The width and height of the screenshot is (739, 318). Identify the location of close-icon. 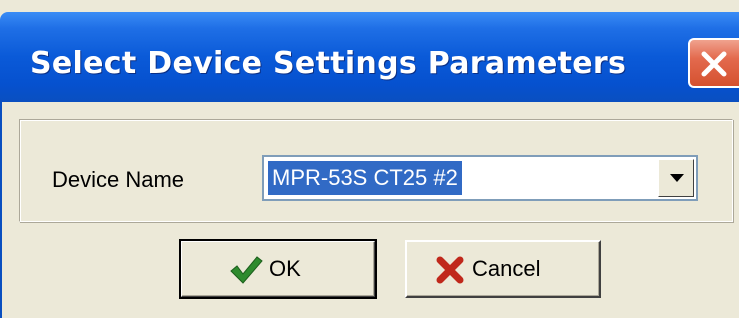
(714, 64).